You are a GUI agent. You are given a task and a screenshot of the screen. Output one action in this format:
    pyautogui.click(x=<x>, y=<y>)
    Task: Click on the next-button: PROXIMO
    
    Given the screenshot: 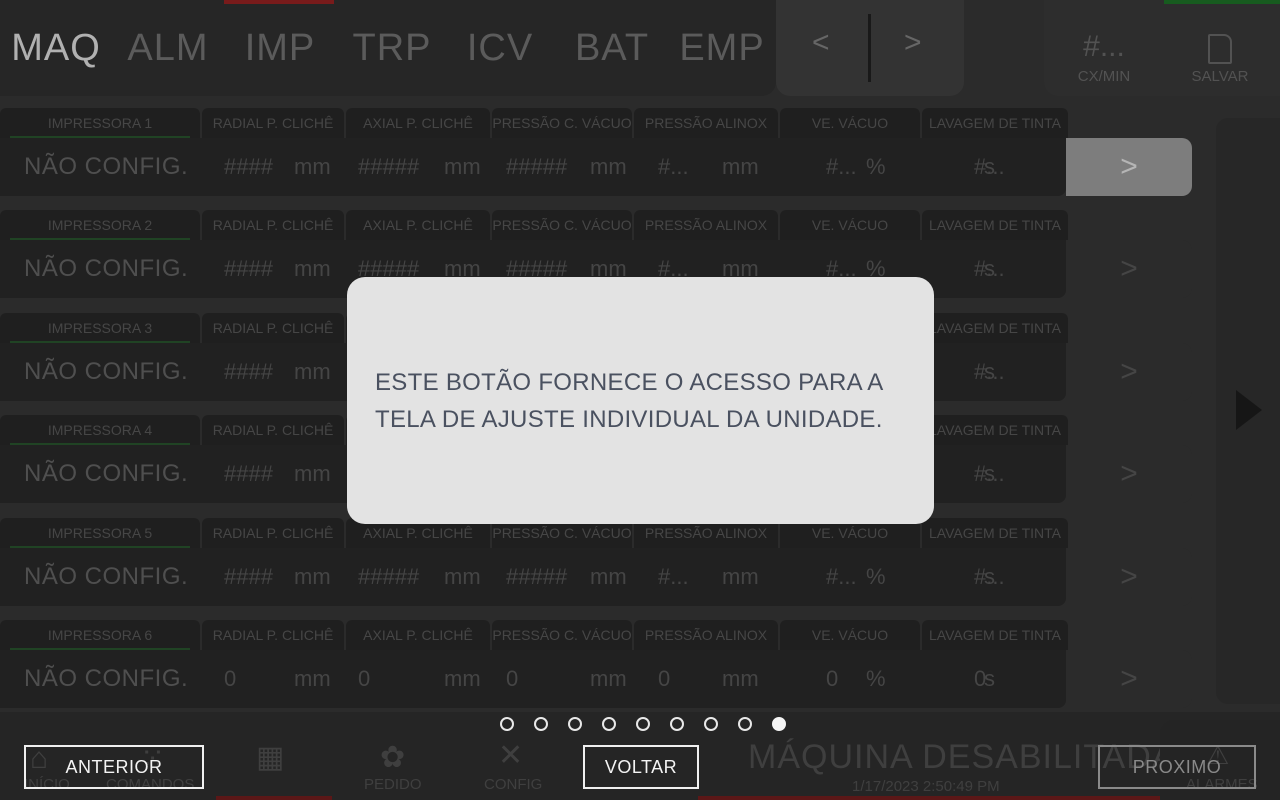 What is the action you would take?
    pyautogui.click(x=1177, y=767)
    